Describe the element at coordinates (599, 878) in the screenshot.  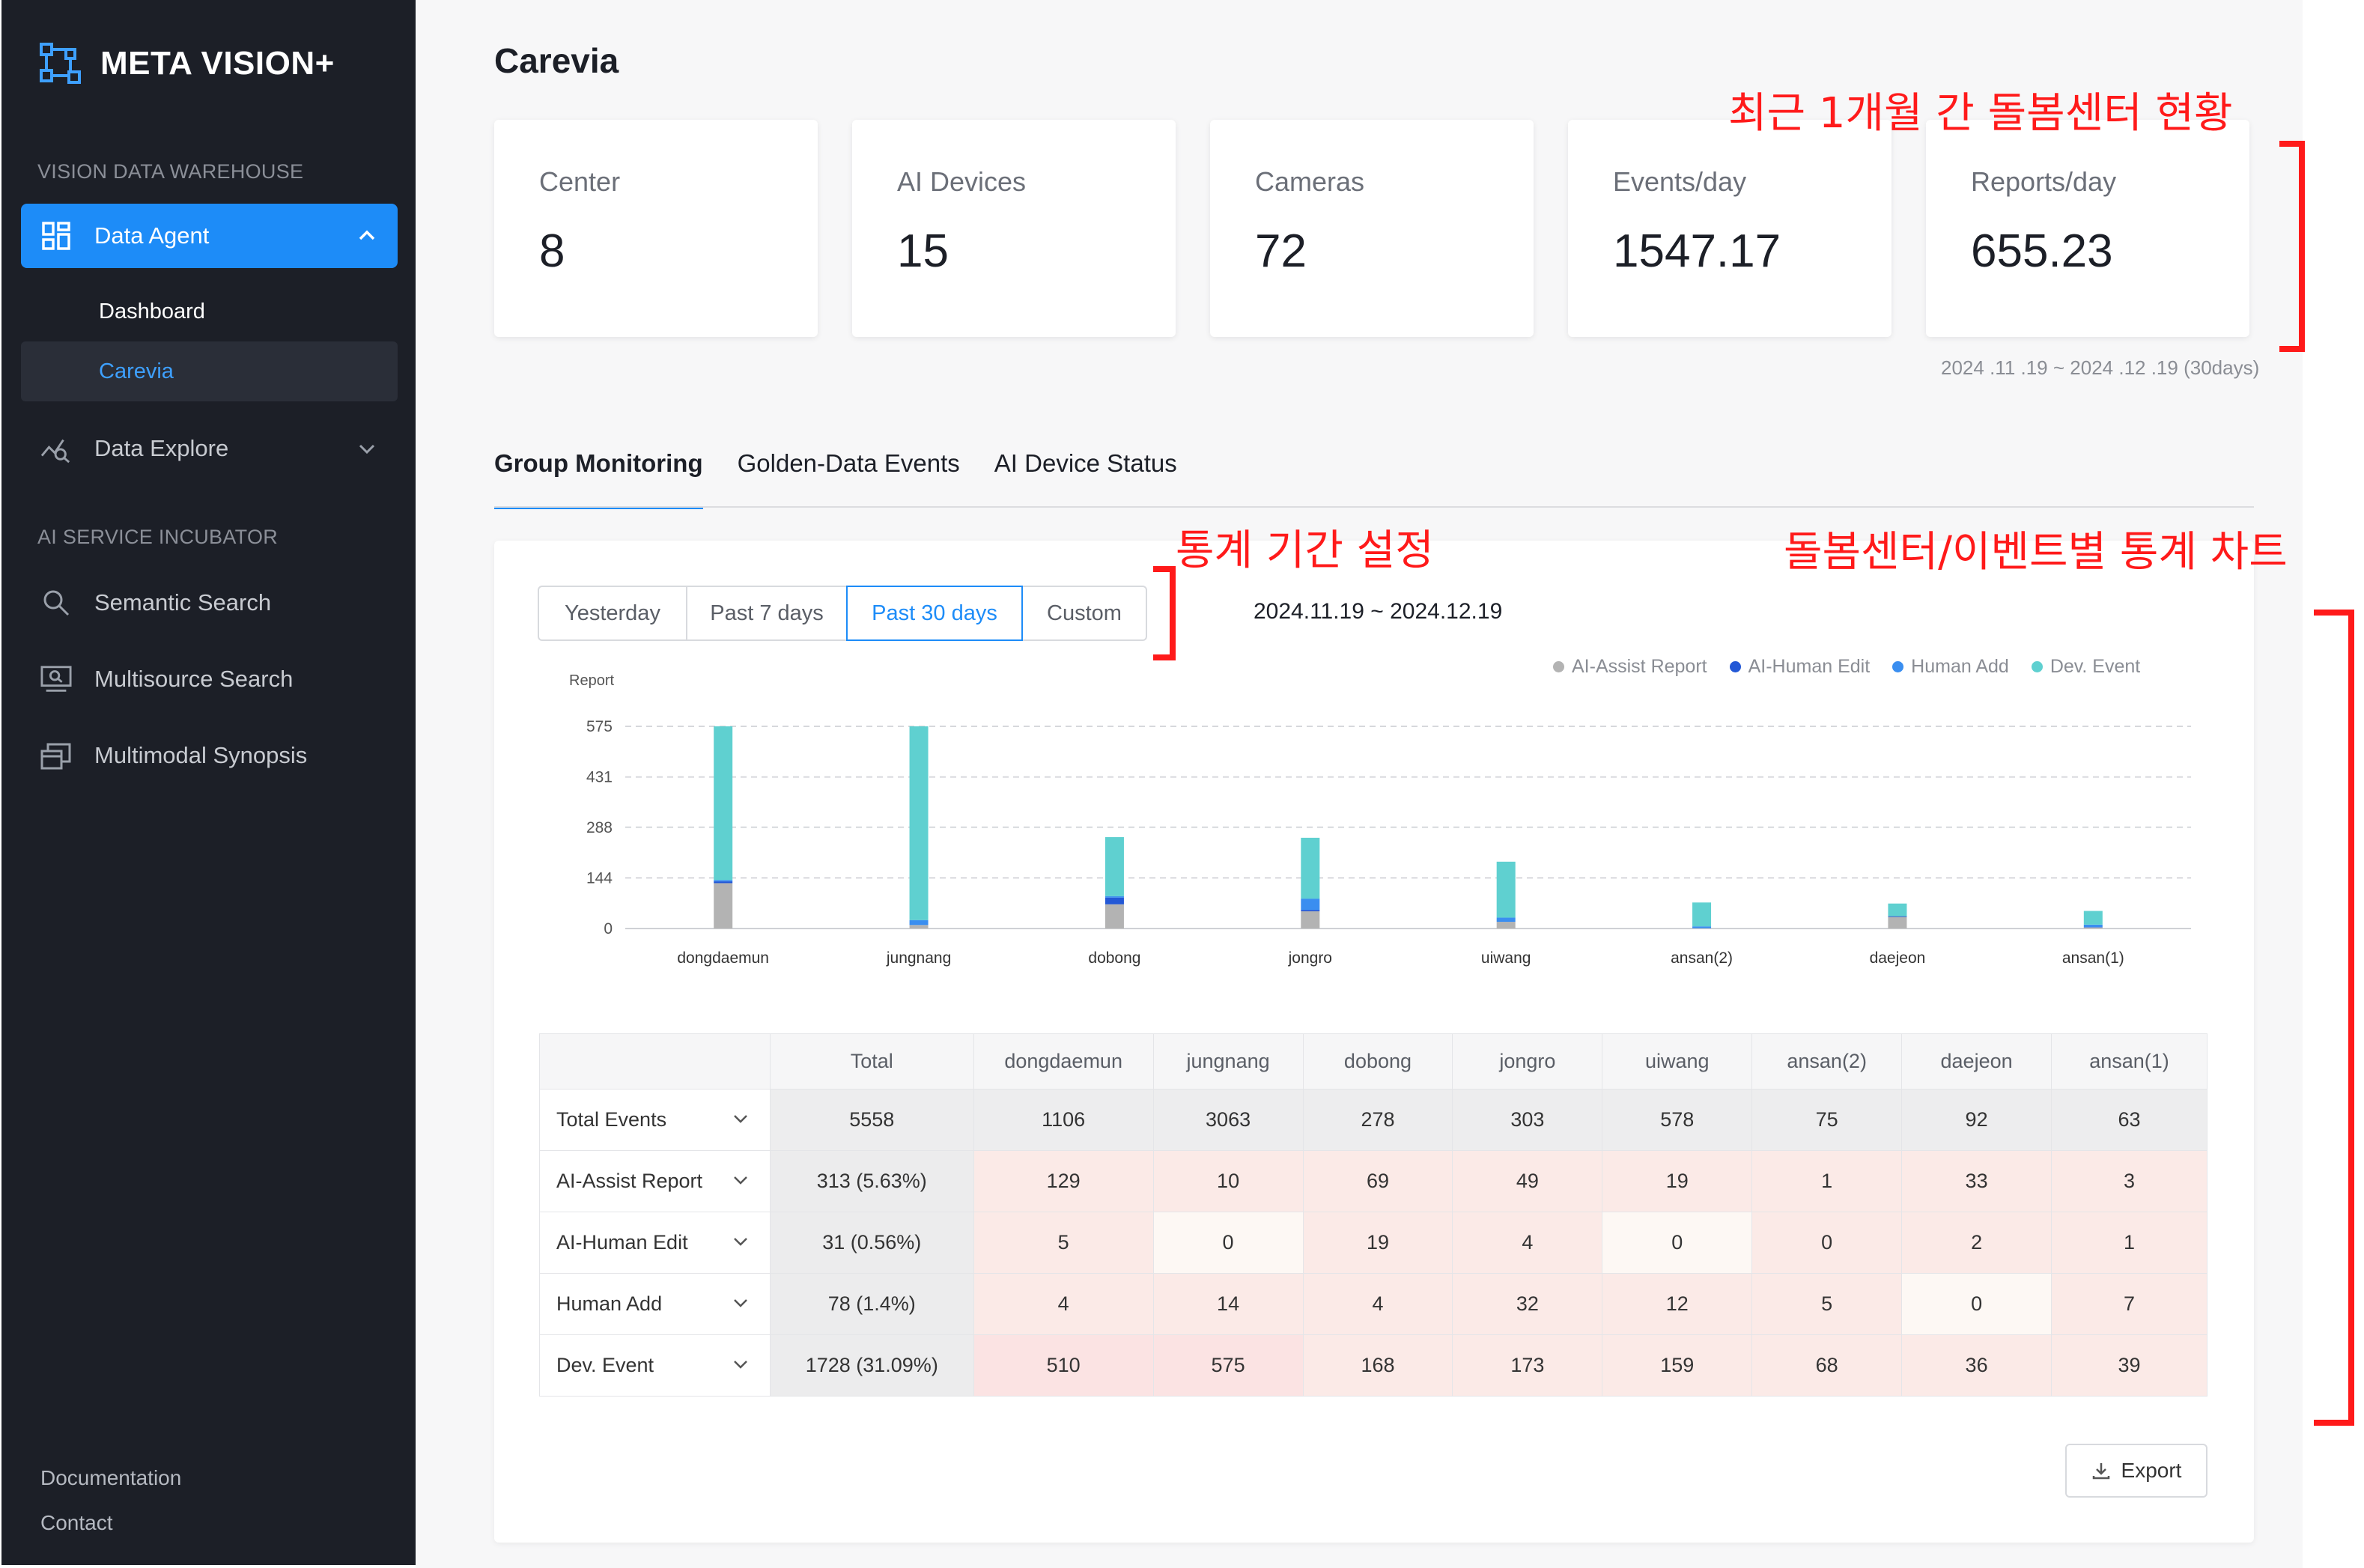
I see `y-tick-label: 144` at that location.